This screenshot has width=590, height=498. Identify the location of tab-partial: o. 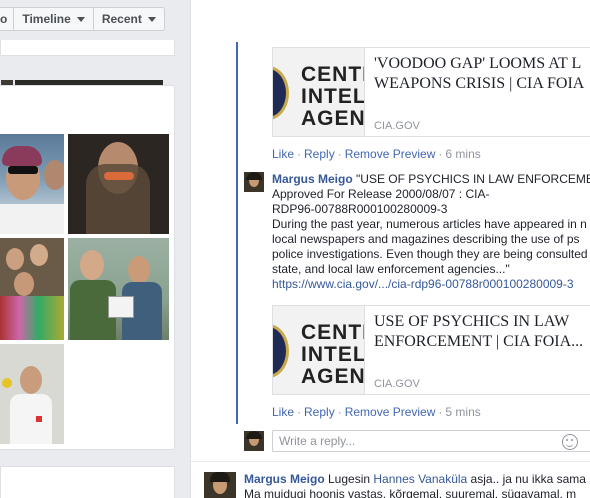
(7, 19).